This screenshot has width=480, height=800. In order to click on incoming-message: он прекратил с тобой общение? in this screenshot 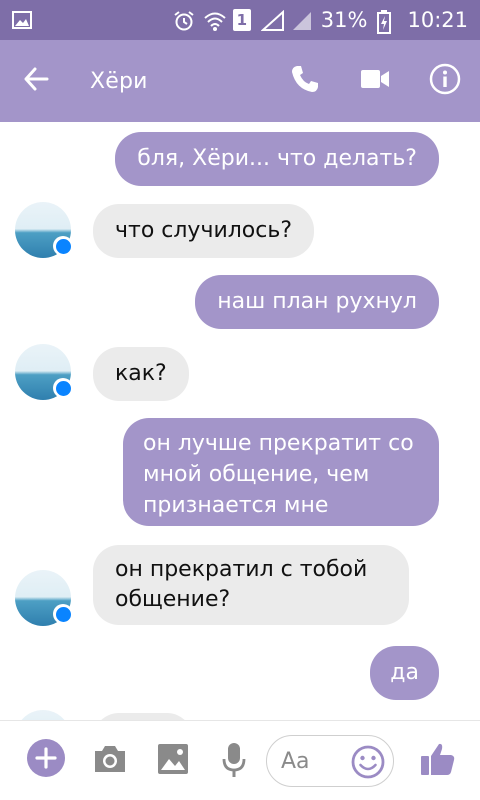, I will do `click(251, 585)`.